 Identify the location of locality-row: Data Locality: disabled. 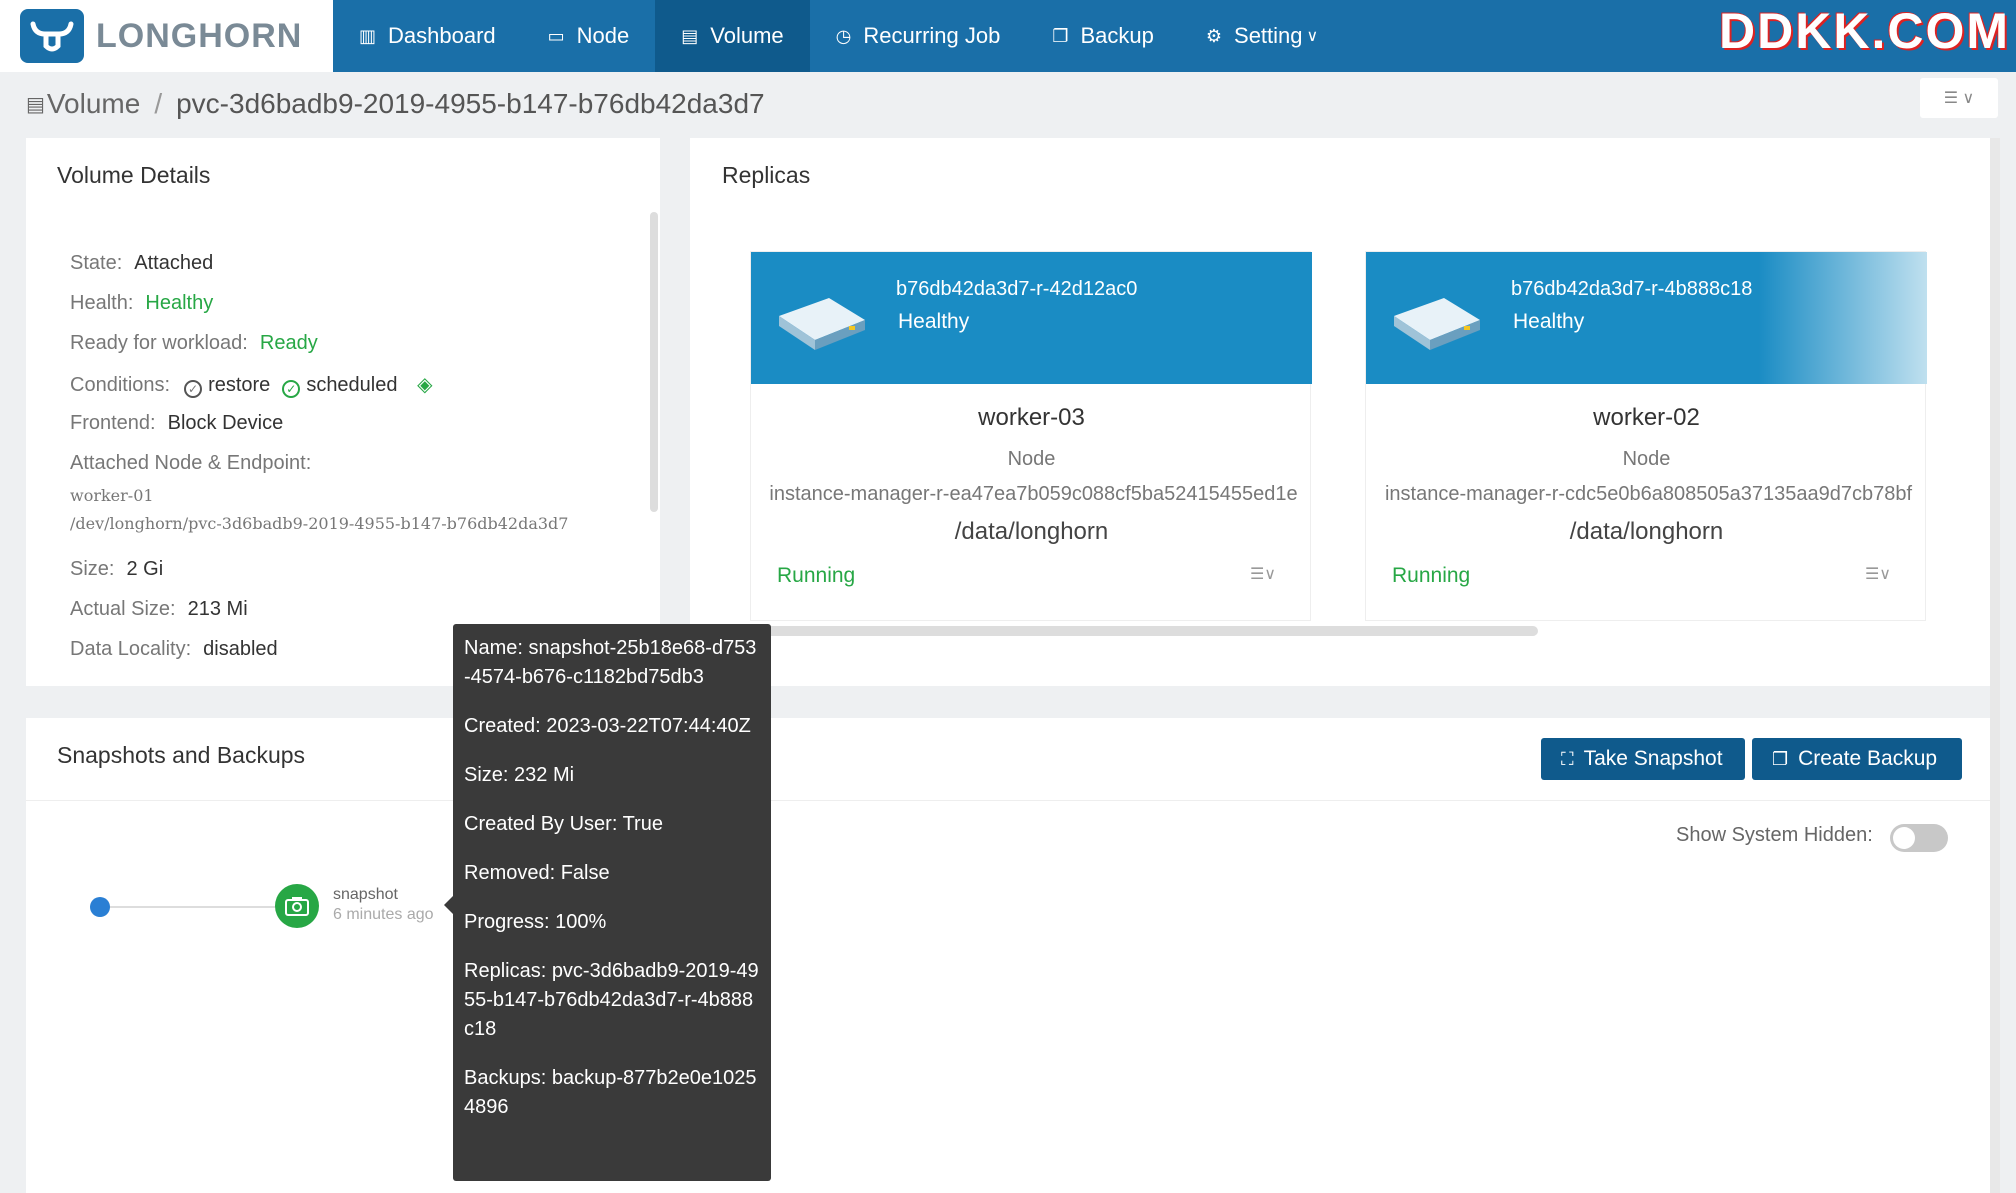
(174, 649).